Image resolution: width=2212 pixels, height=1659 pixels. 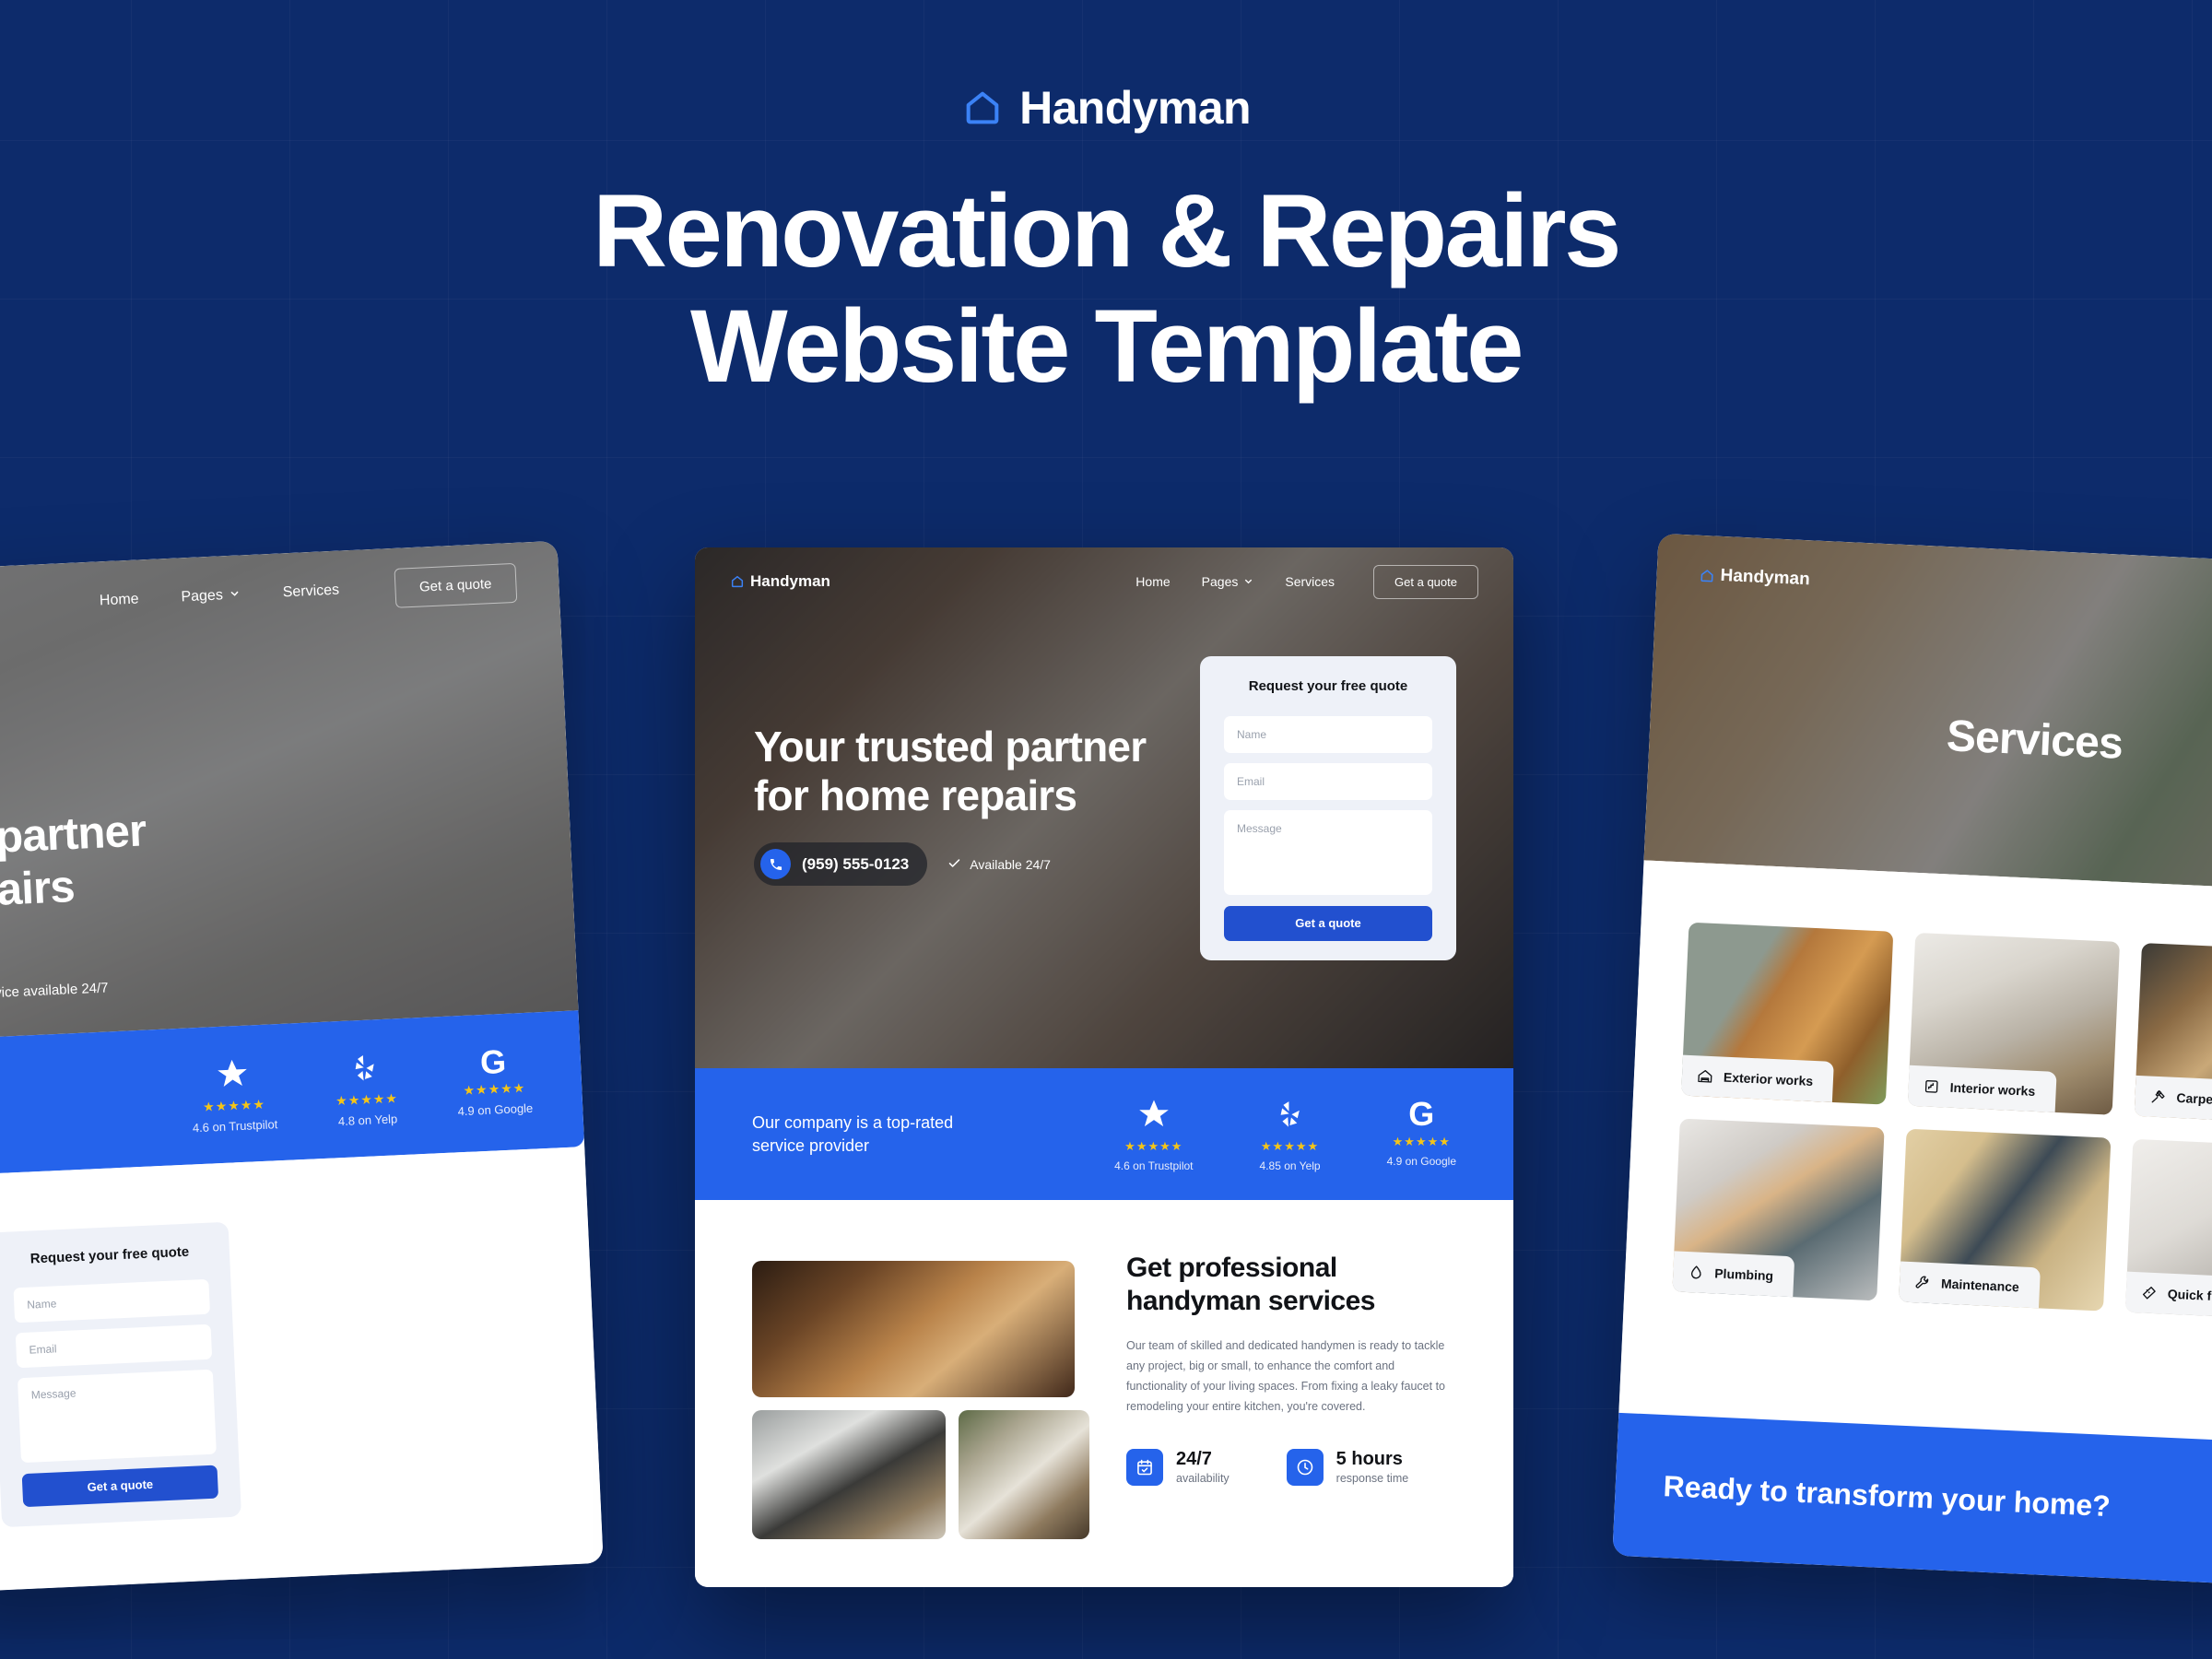 What do you see at coordinates (1104, 581) in the screenshot?
I see `mock-nav-center: Handyman Home Pages Services Get a quote` at bounding box center [1104, 581].